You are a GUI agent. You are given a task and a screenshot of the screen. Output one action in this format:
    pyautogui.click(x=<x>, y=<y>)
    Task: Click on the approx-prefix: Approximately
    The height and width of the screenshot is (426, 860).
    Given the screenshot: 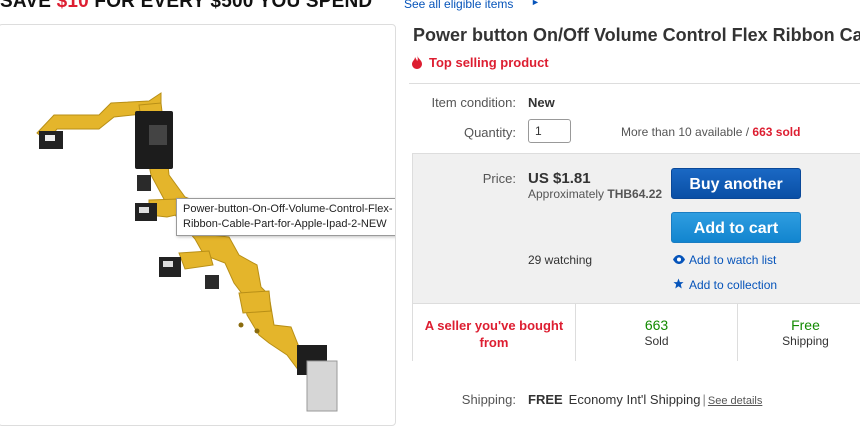 What is the action you would take?
    pyautogui.click(x=568, y=194)
    